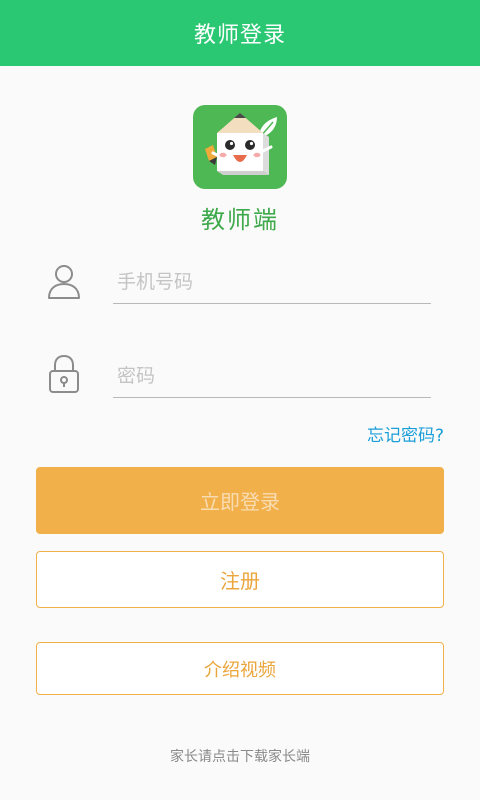  I want to click on register-button: 注册, so click(240, 579).